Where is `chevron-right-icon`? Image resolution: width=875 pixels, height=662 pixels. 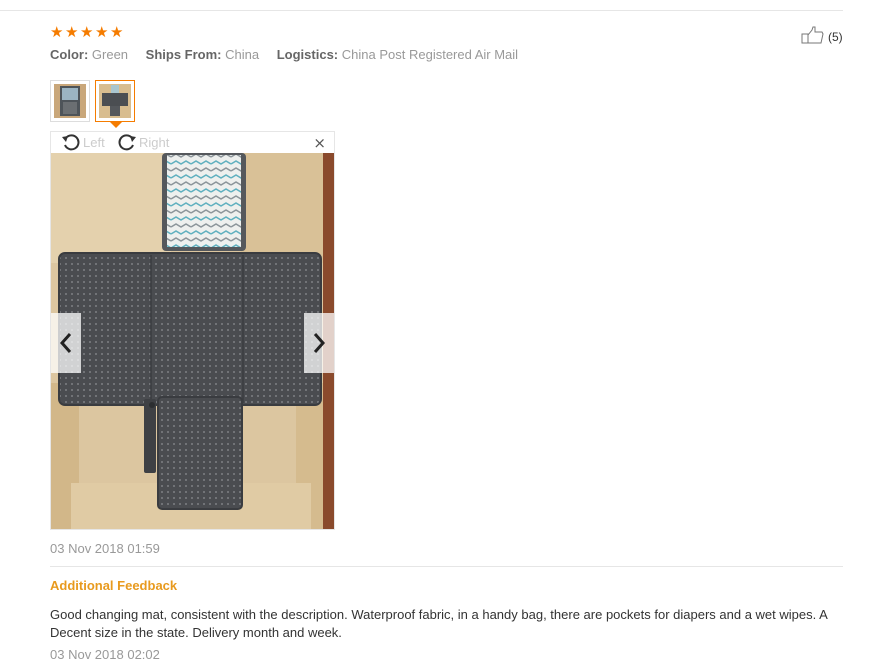
chevron-right-icon is located at coordinates (319, 343).